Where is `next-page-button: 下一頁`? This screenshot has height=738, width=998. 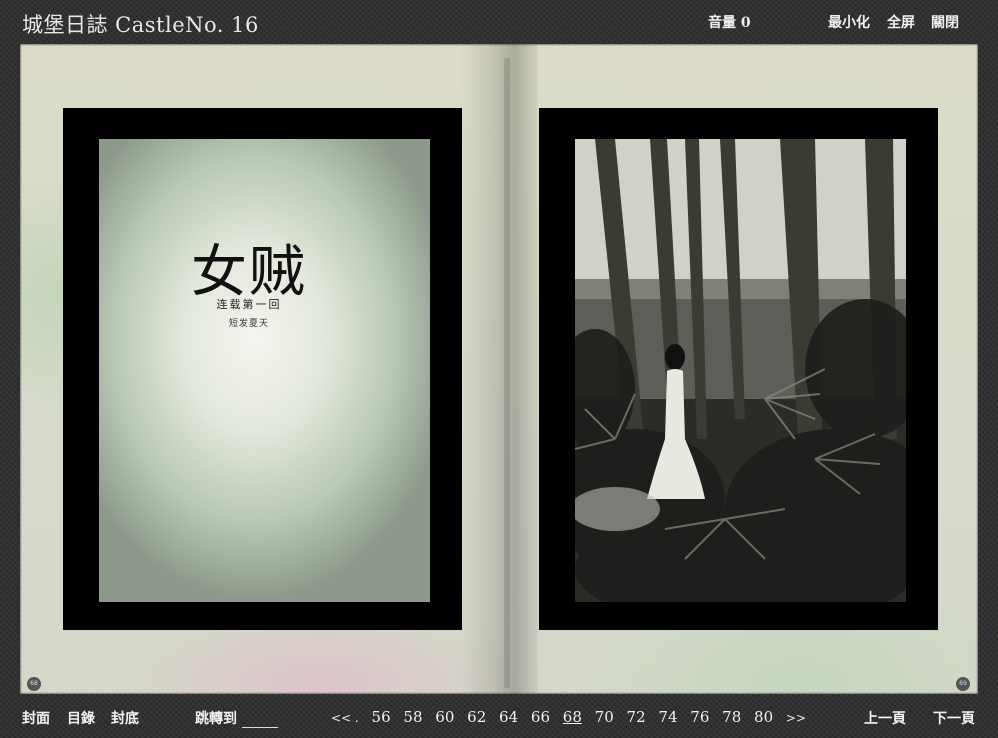 next-page-button: 下一頁 is located at coordinates (954, 718).